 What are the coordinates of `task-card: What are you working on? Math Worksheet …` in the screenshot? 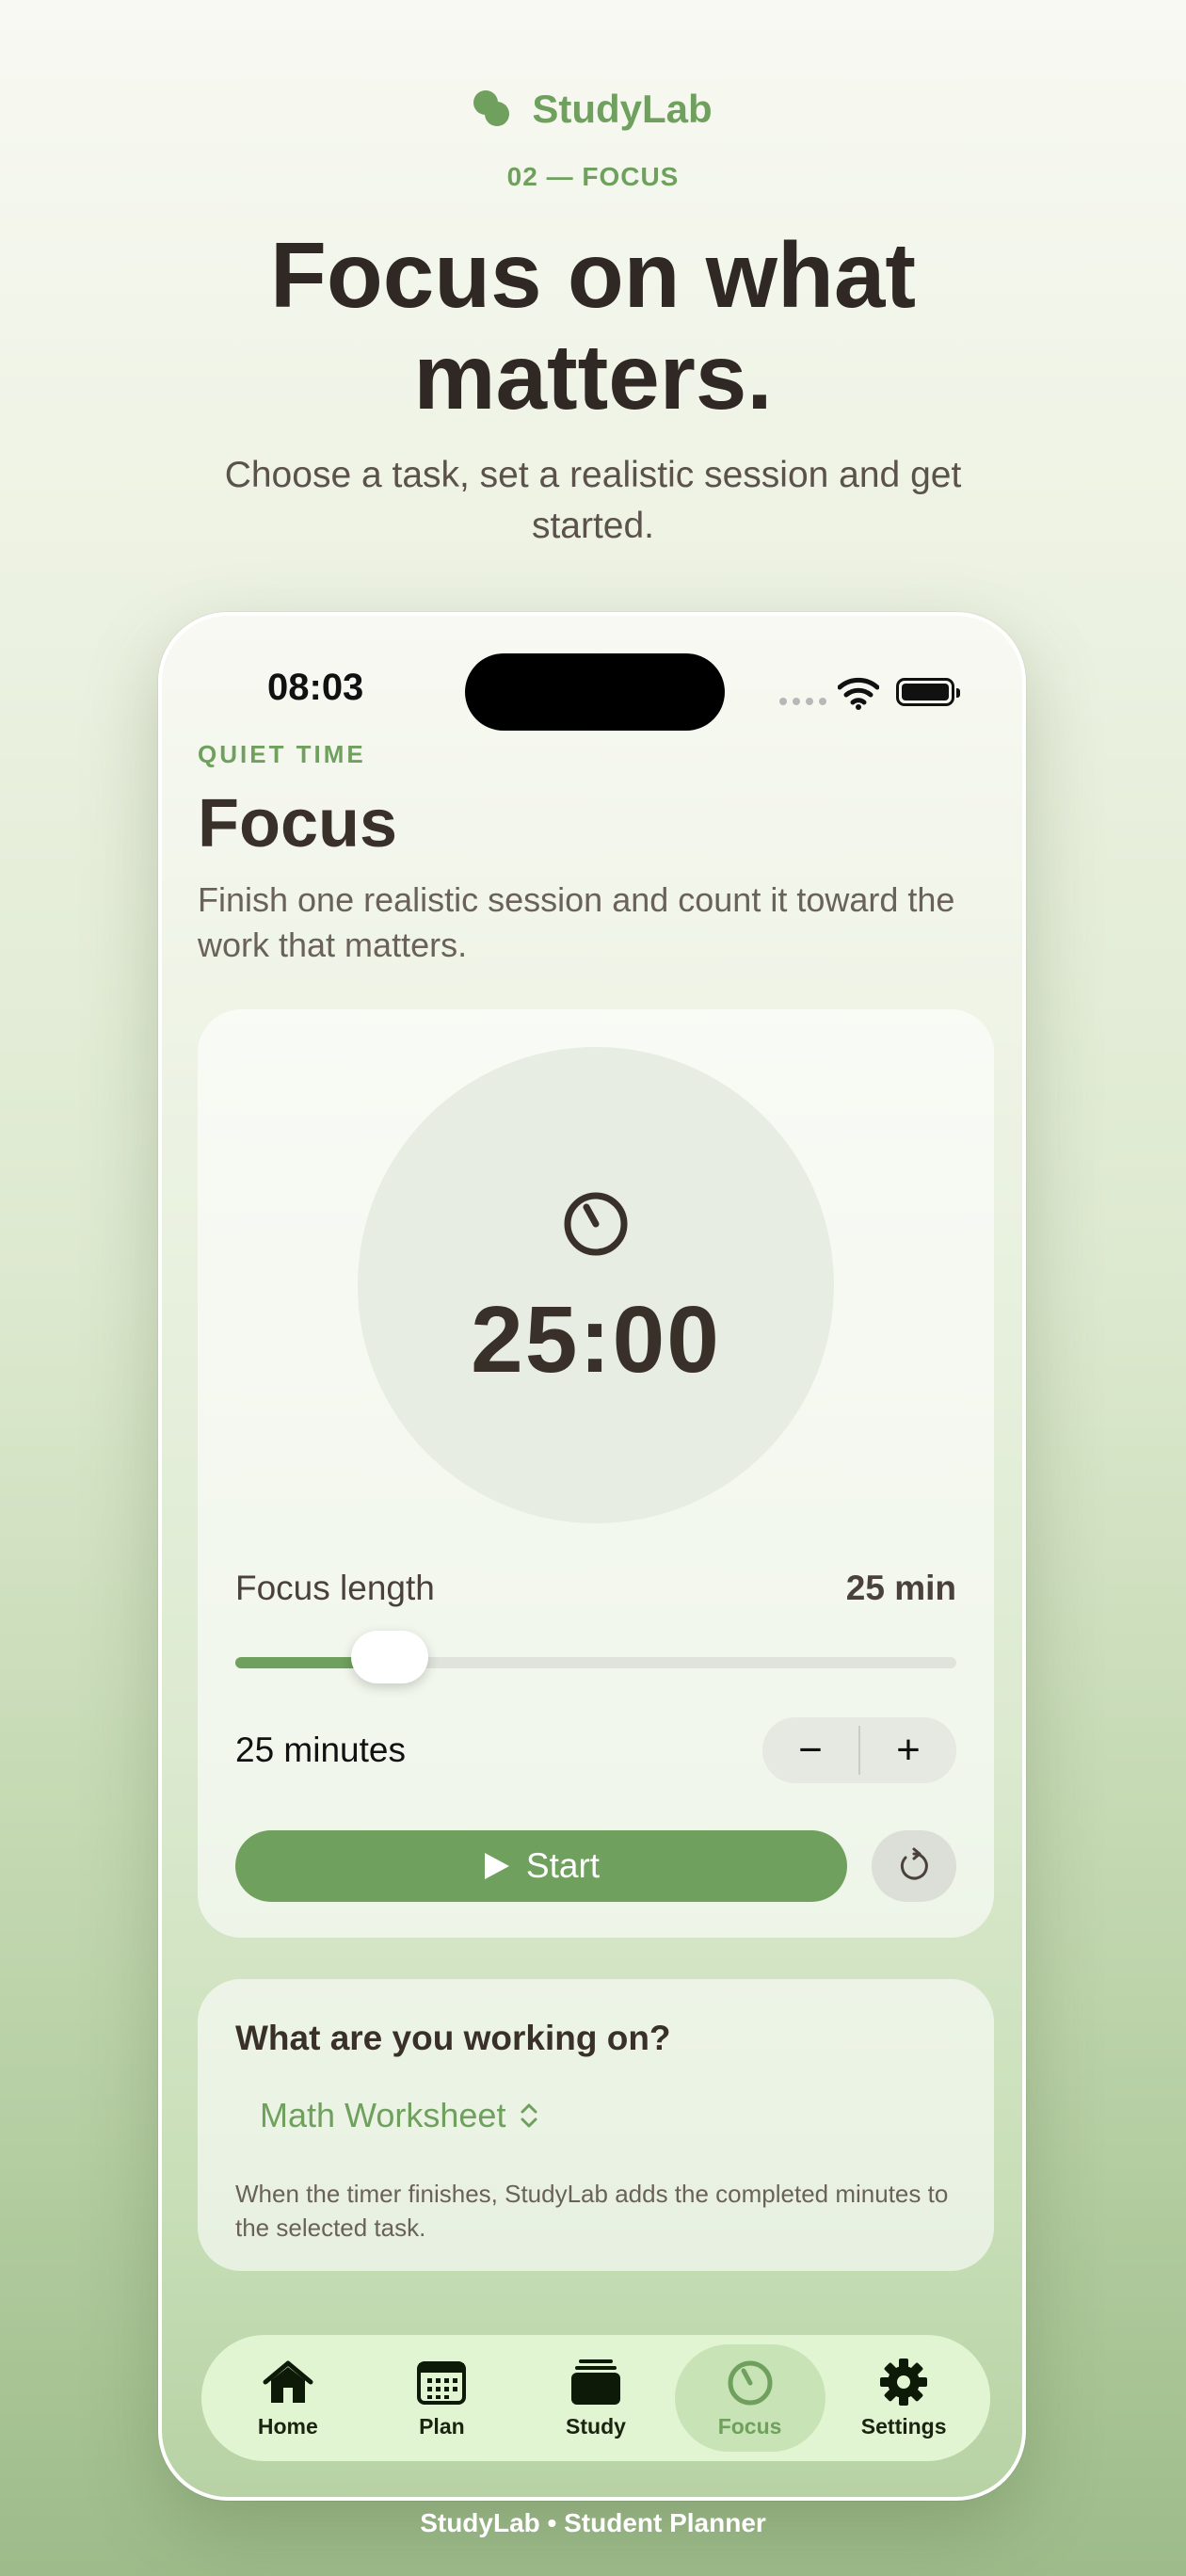 It's located at (596, 2125).